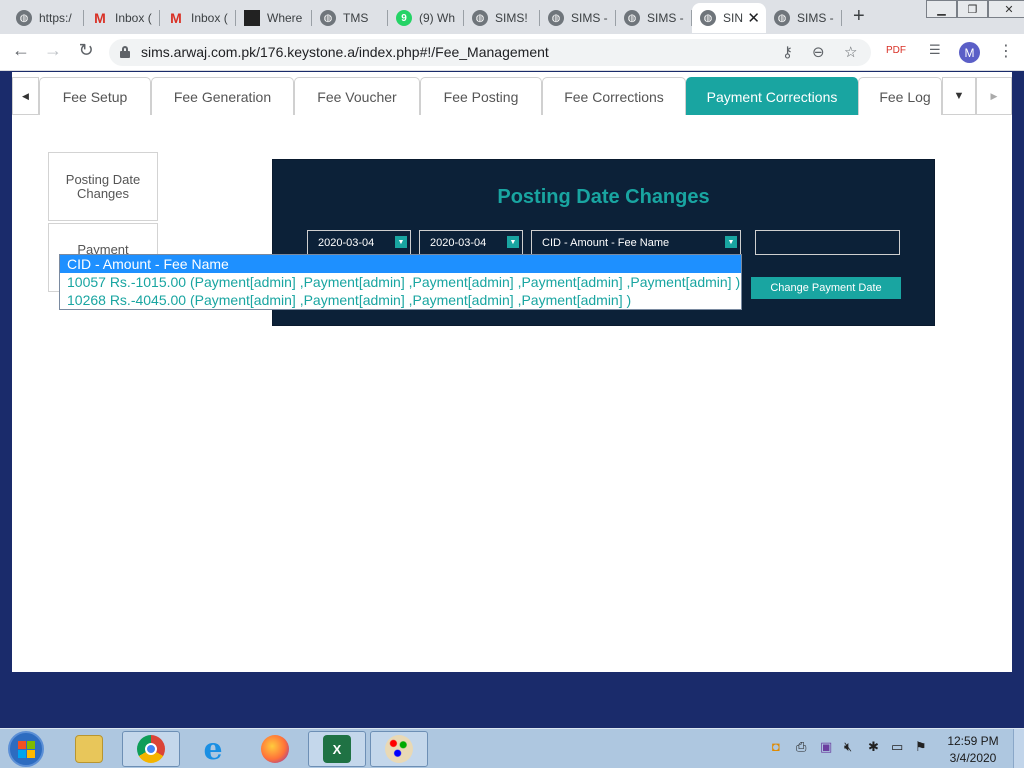 This screenshot has height=768, width=1024. Describe the element at coordinates (471, 242) in the screenshot. I see `to-date-select: 2020-03-04 ▼` at that location.